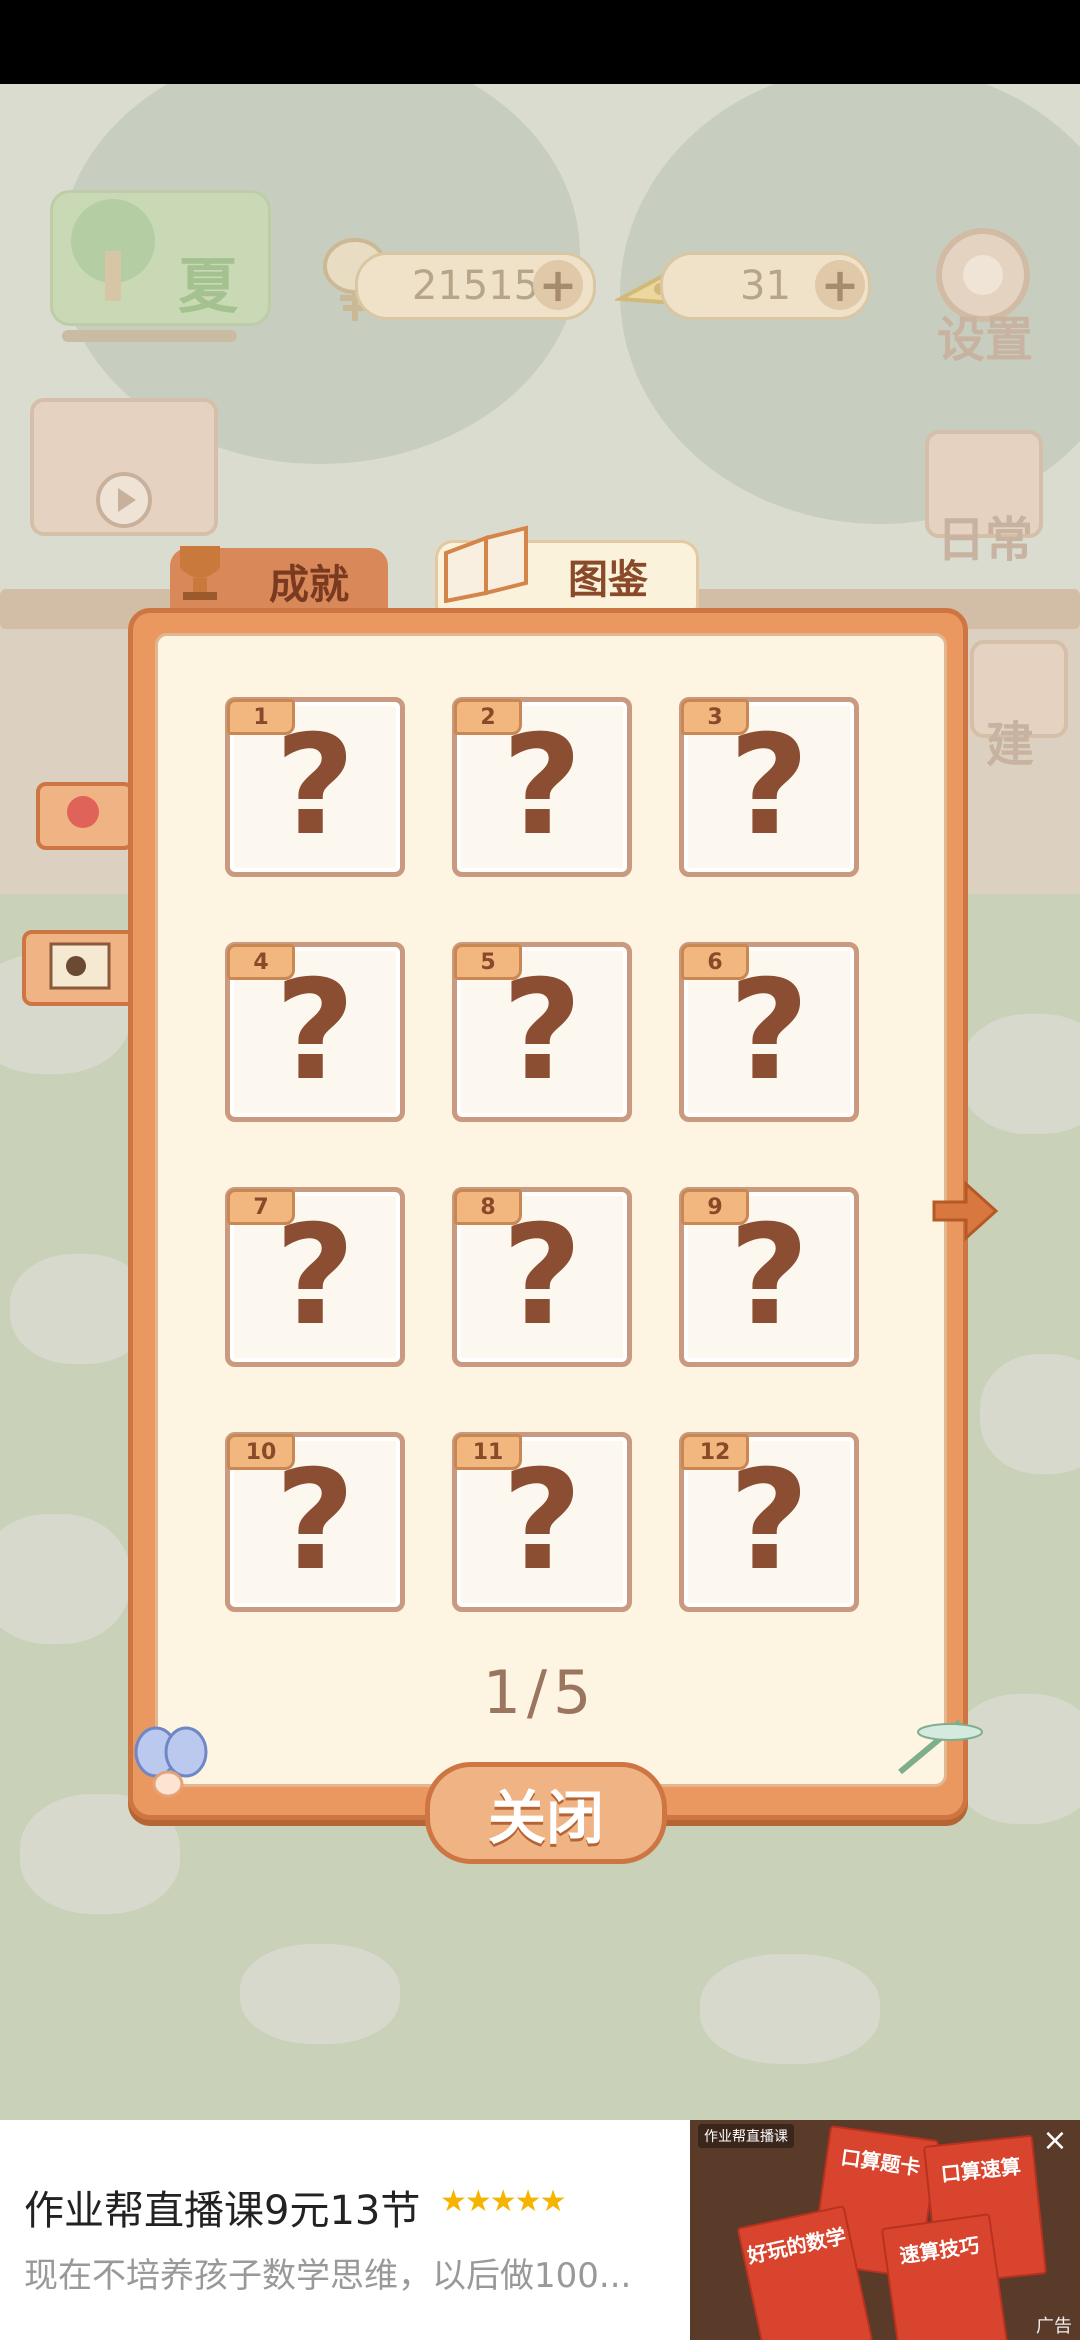  Describe the element at coordinates (1010, 740) in the screenshot. I see `build-label: 建` at that location.